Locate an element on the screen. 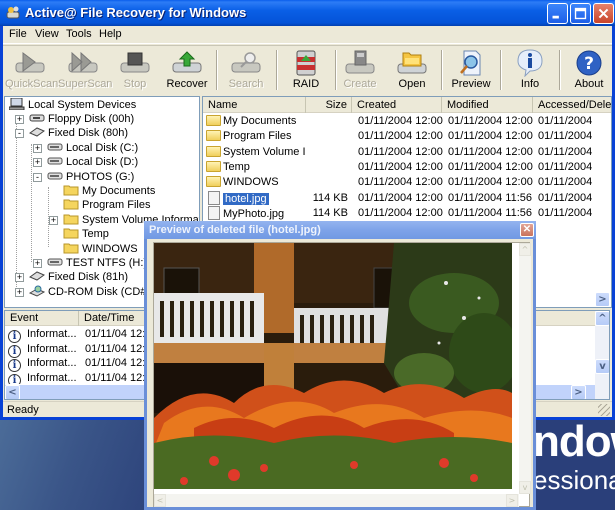 The height and width of the screenshot is (510, 615). about-button: ? About is located at coordinates (589, 71).